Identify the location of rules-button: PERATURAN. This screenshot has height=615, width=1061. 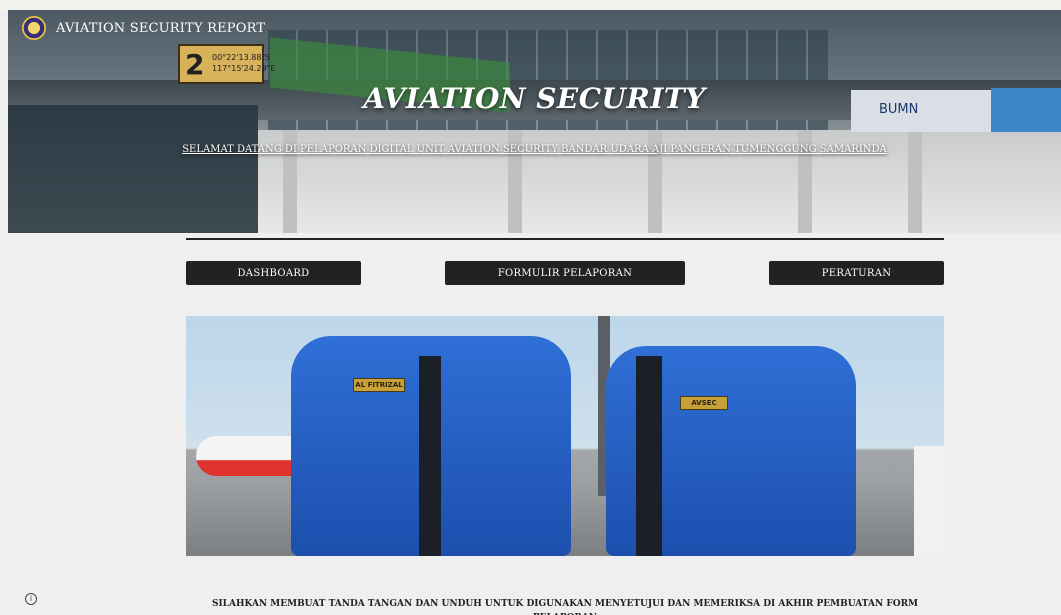
(856, 273).